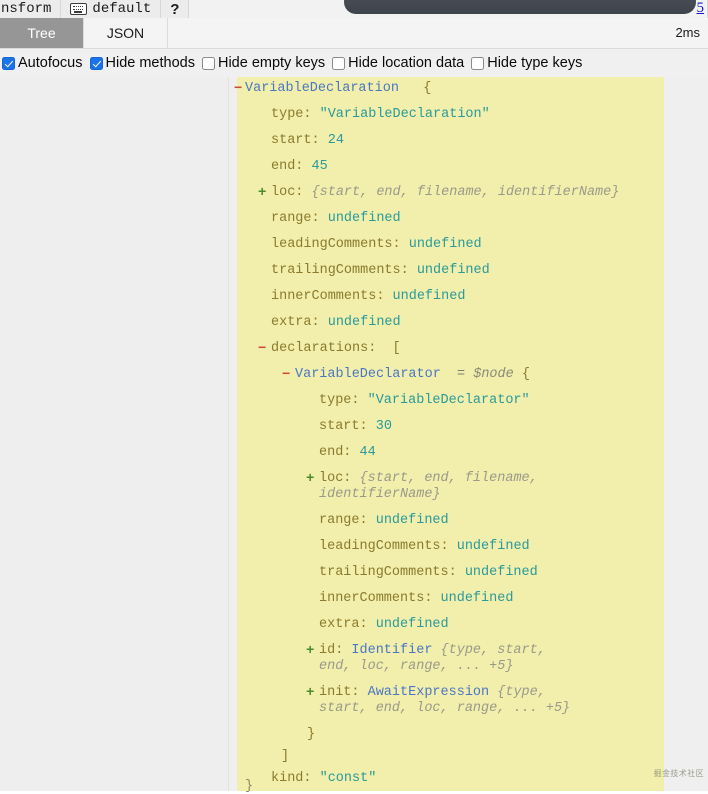 Image resolution: width=708 pixels, height=794 pixels. Describe the element at coordinates (339, 63) in the screenshot. I see `checkbox-hide-location-data` at that location.